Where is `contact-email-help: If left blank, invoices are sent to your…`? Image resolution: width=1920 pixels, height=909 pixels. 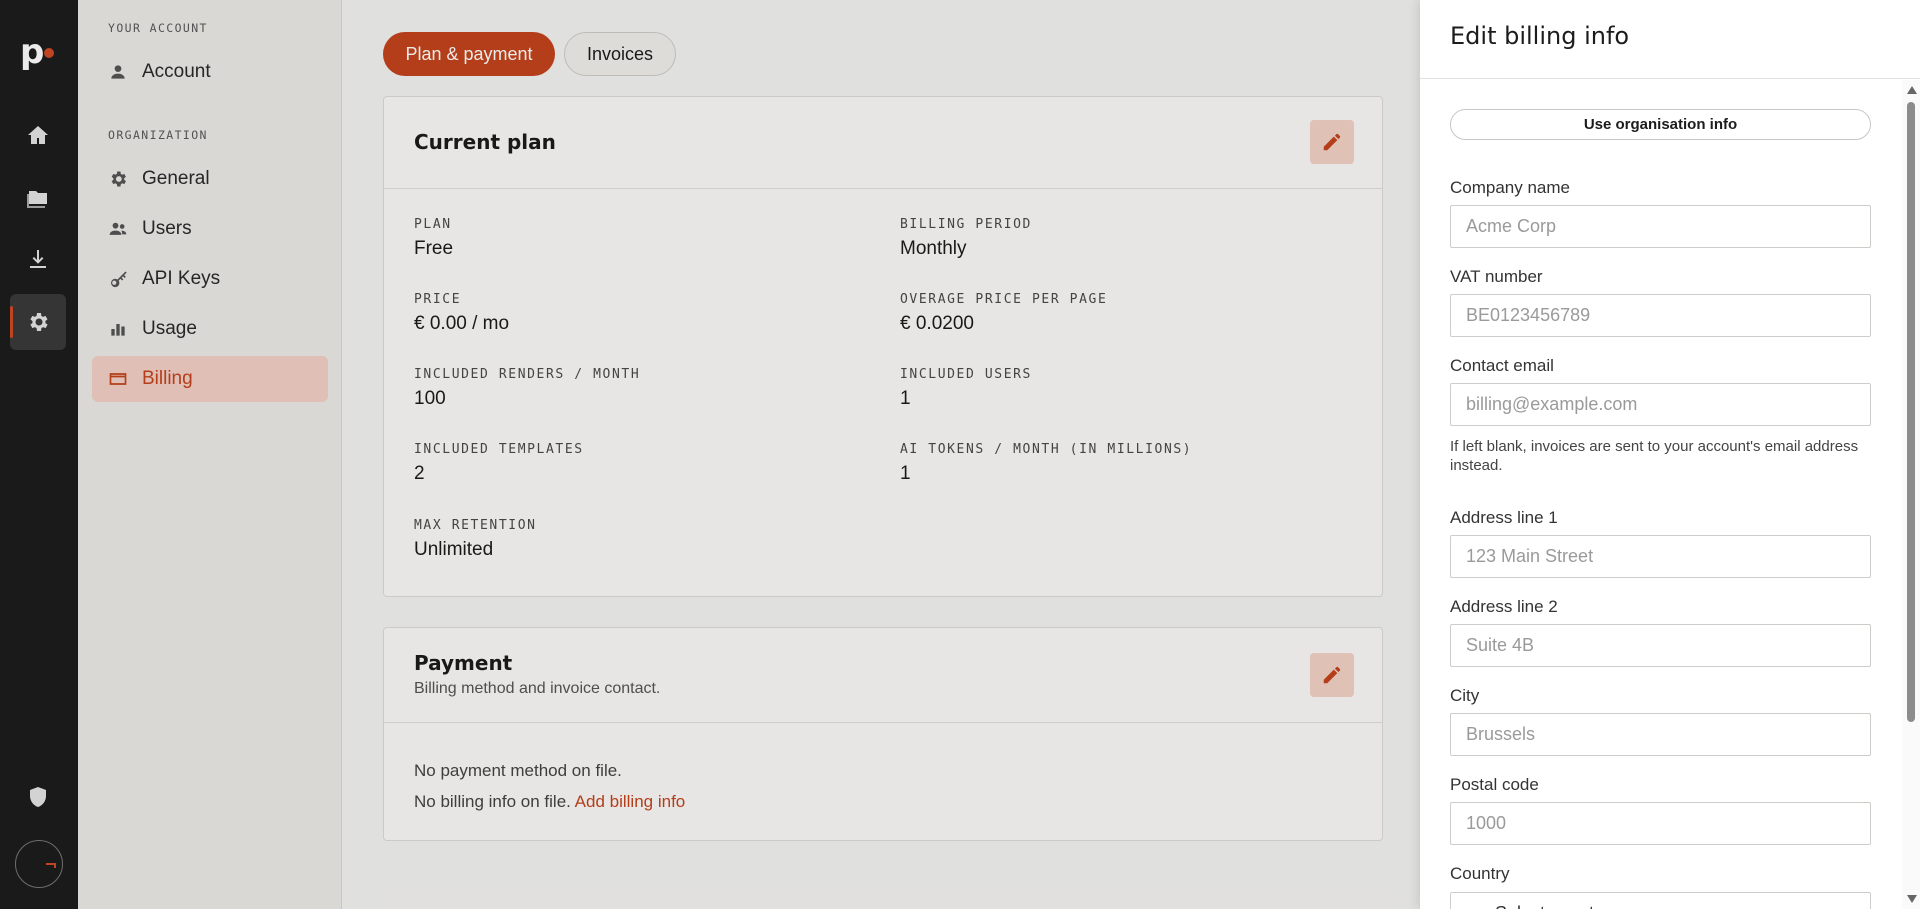 contact-email-help: If left blank, invoices are sent to your… is located at coordinates (1654, 456).